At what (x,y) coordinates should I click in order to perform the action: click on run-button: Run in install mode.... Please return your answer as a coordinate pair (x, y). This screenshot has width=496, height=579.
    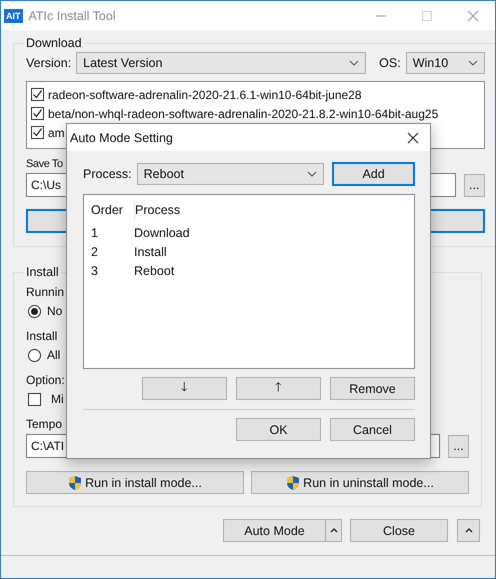
    Looking at the image, I should click on (135, 482).